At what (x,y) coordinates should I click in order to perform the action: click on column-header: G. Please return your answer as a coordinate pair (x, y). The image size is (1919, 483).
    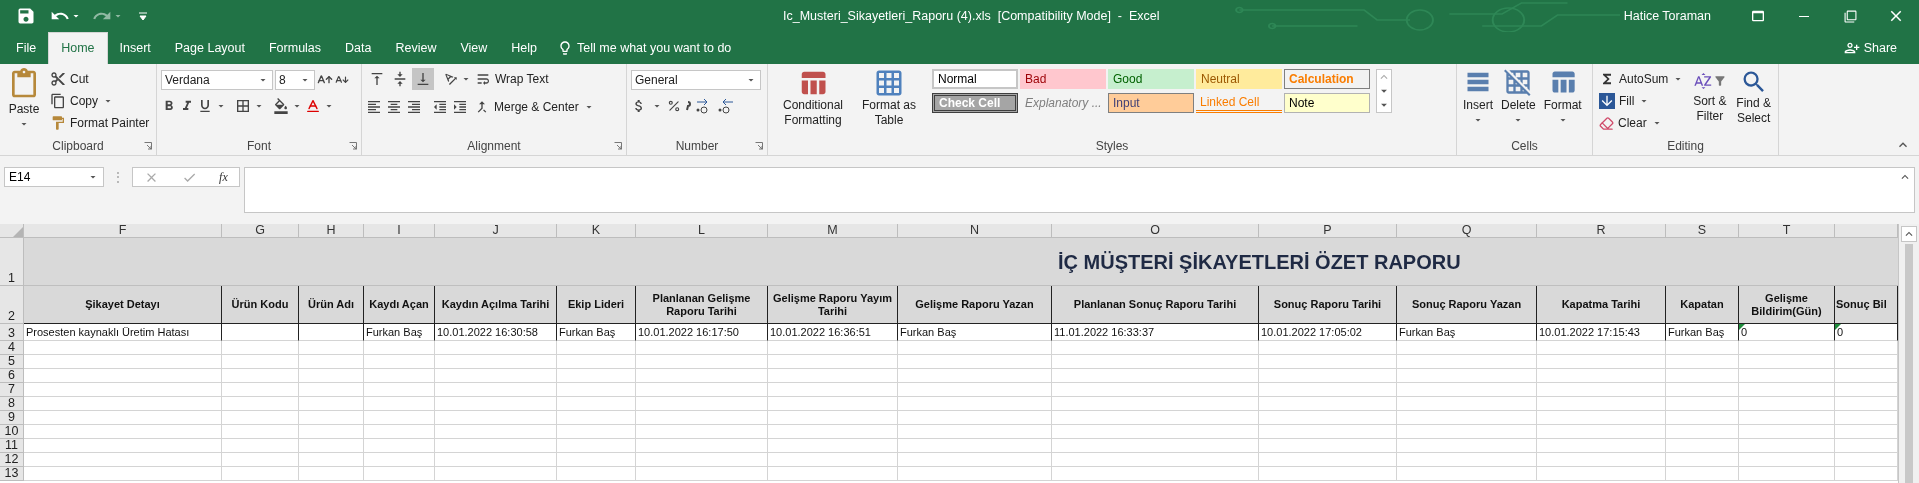
    Looking at the image, I should click on (260, 231).